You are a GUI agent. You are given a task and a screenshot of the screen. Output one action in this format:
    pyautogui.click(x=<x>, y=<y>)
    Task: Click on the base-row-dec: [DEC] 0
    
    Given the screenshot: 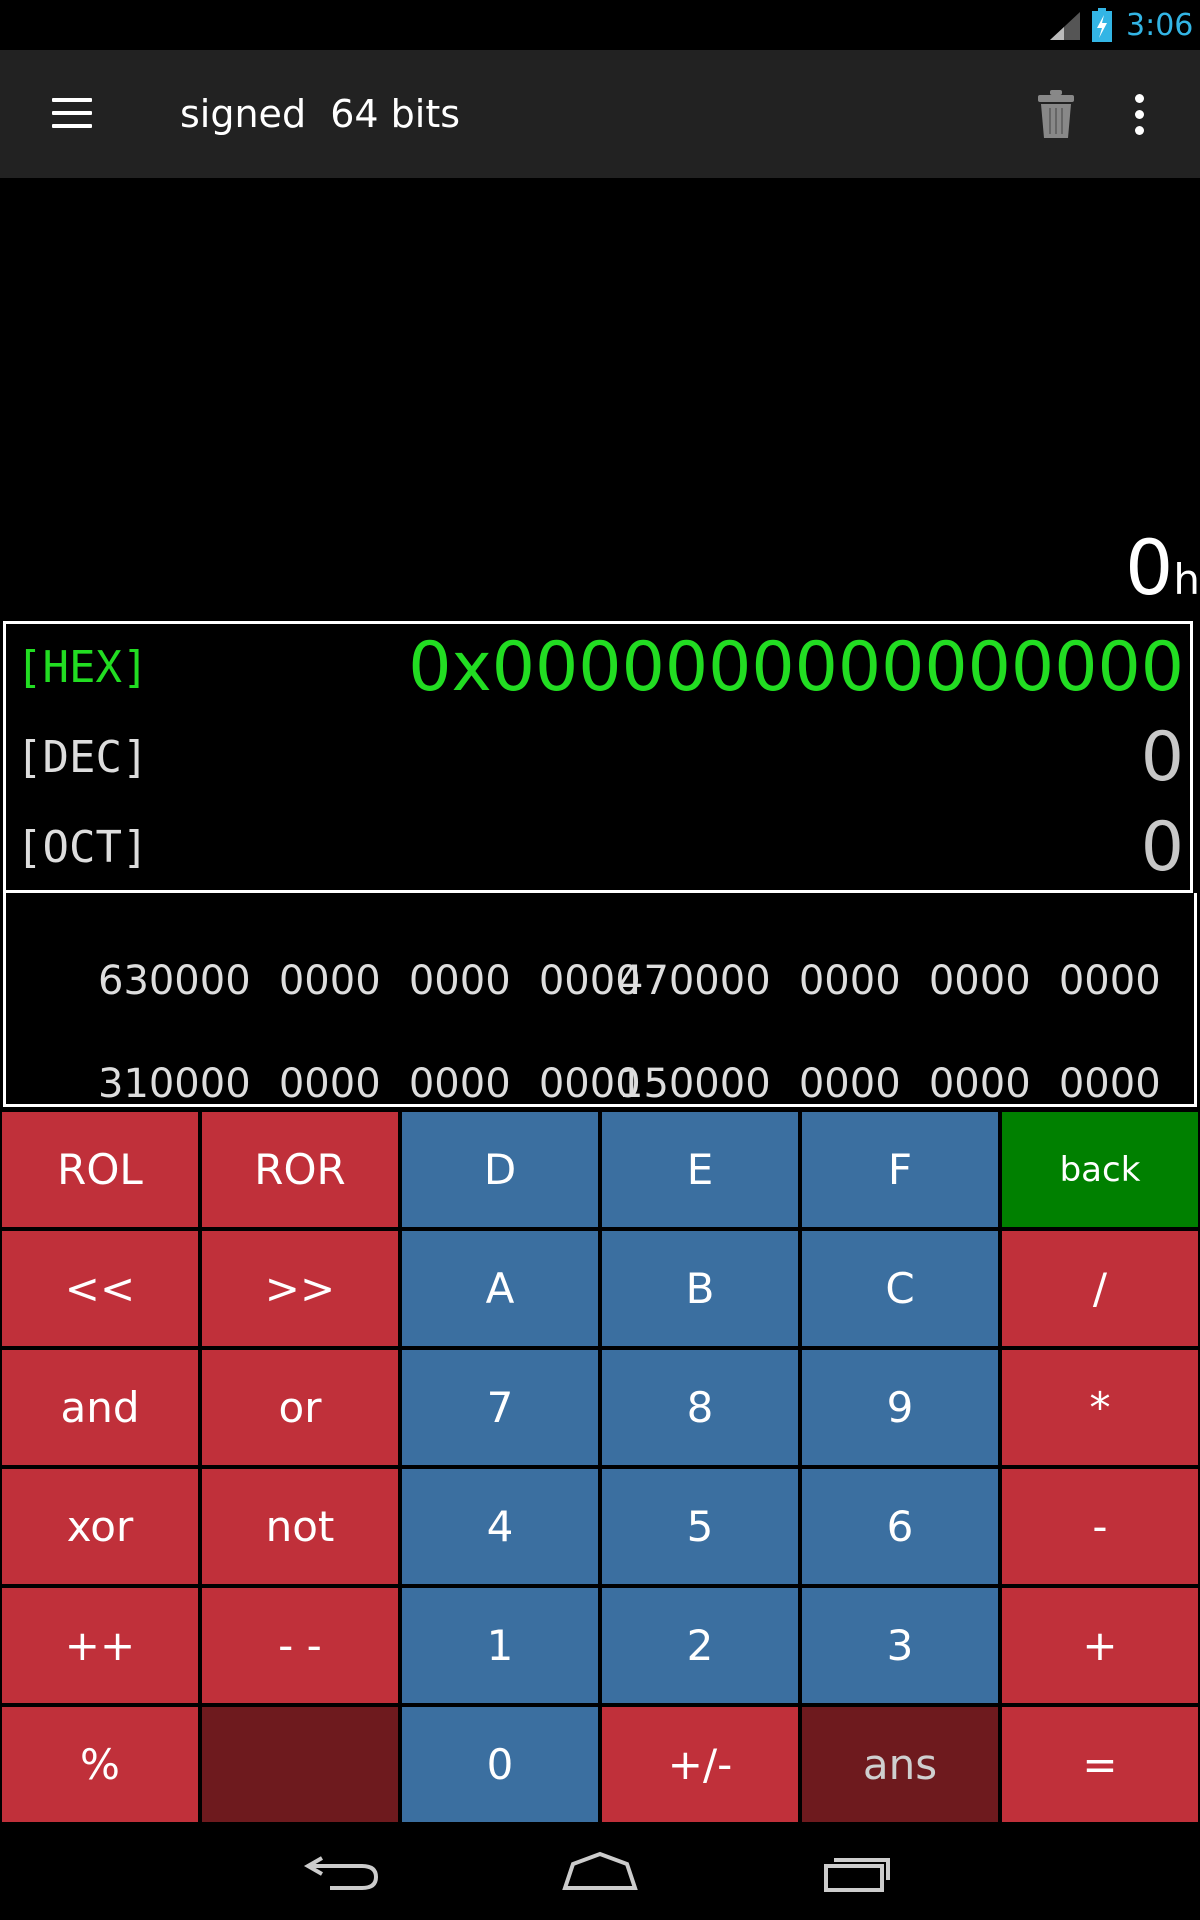 What is the action you would take?
    pyautogui.click(x=598, y=759)
    